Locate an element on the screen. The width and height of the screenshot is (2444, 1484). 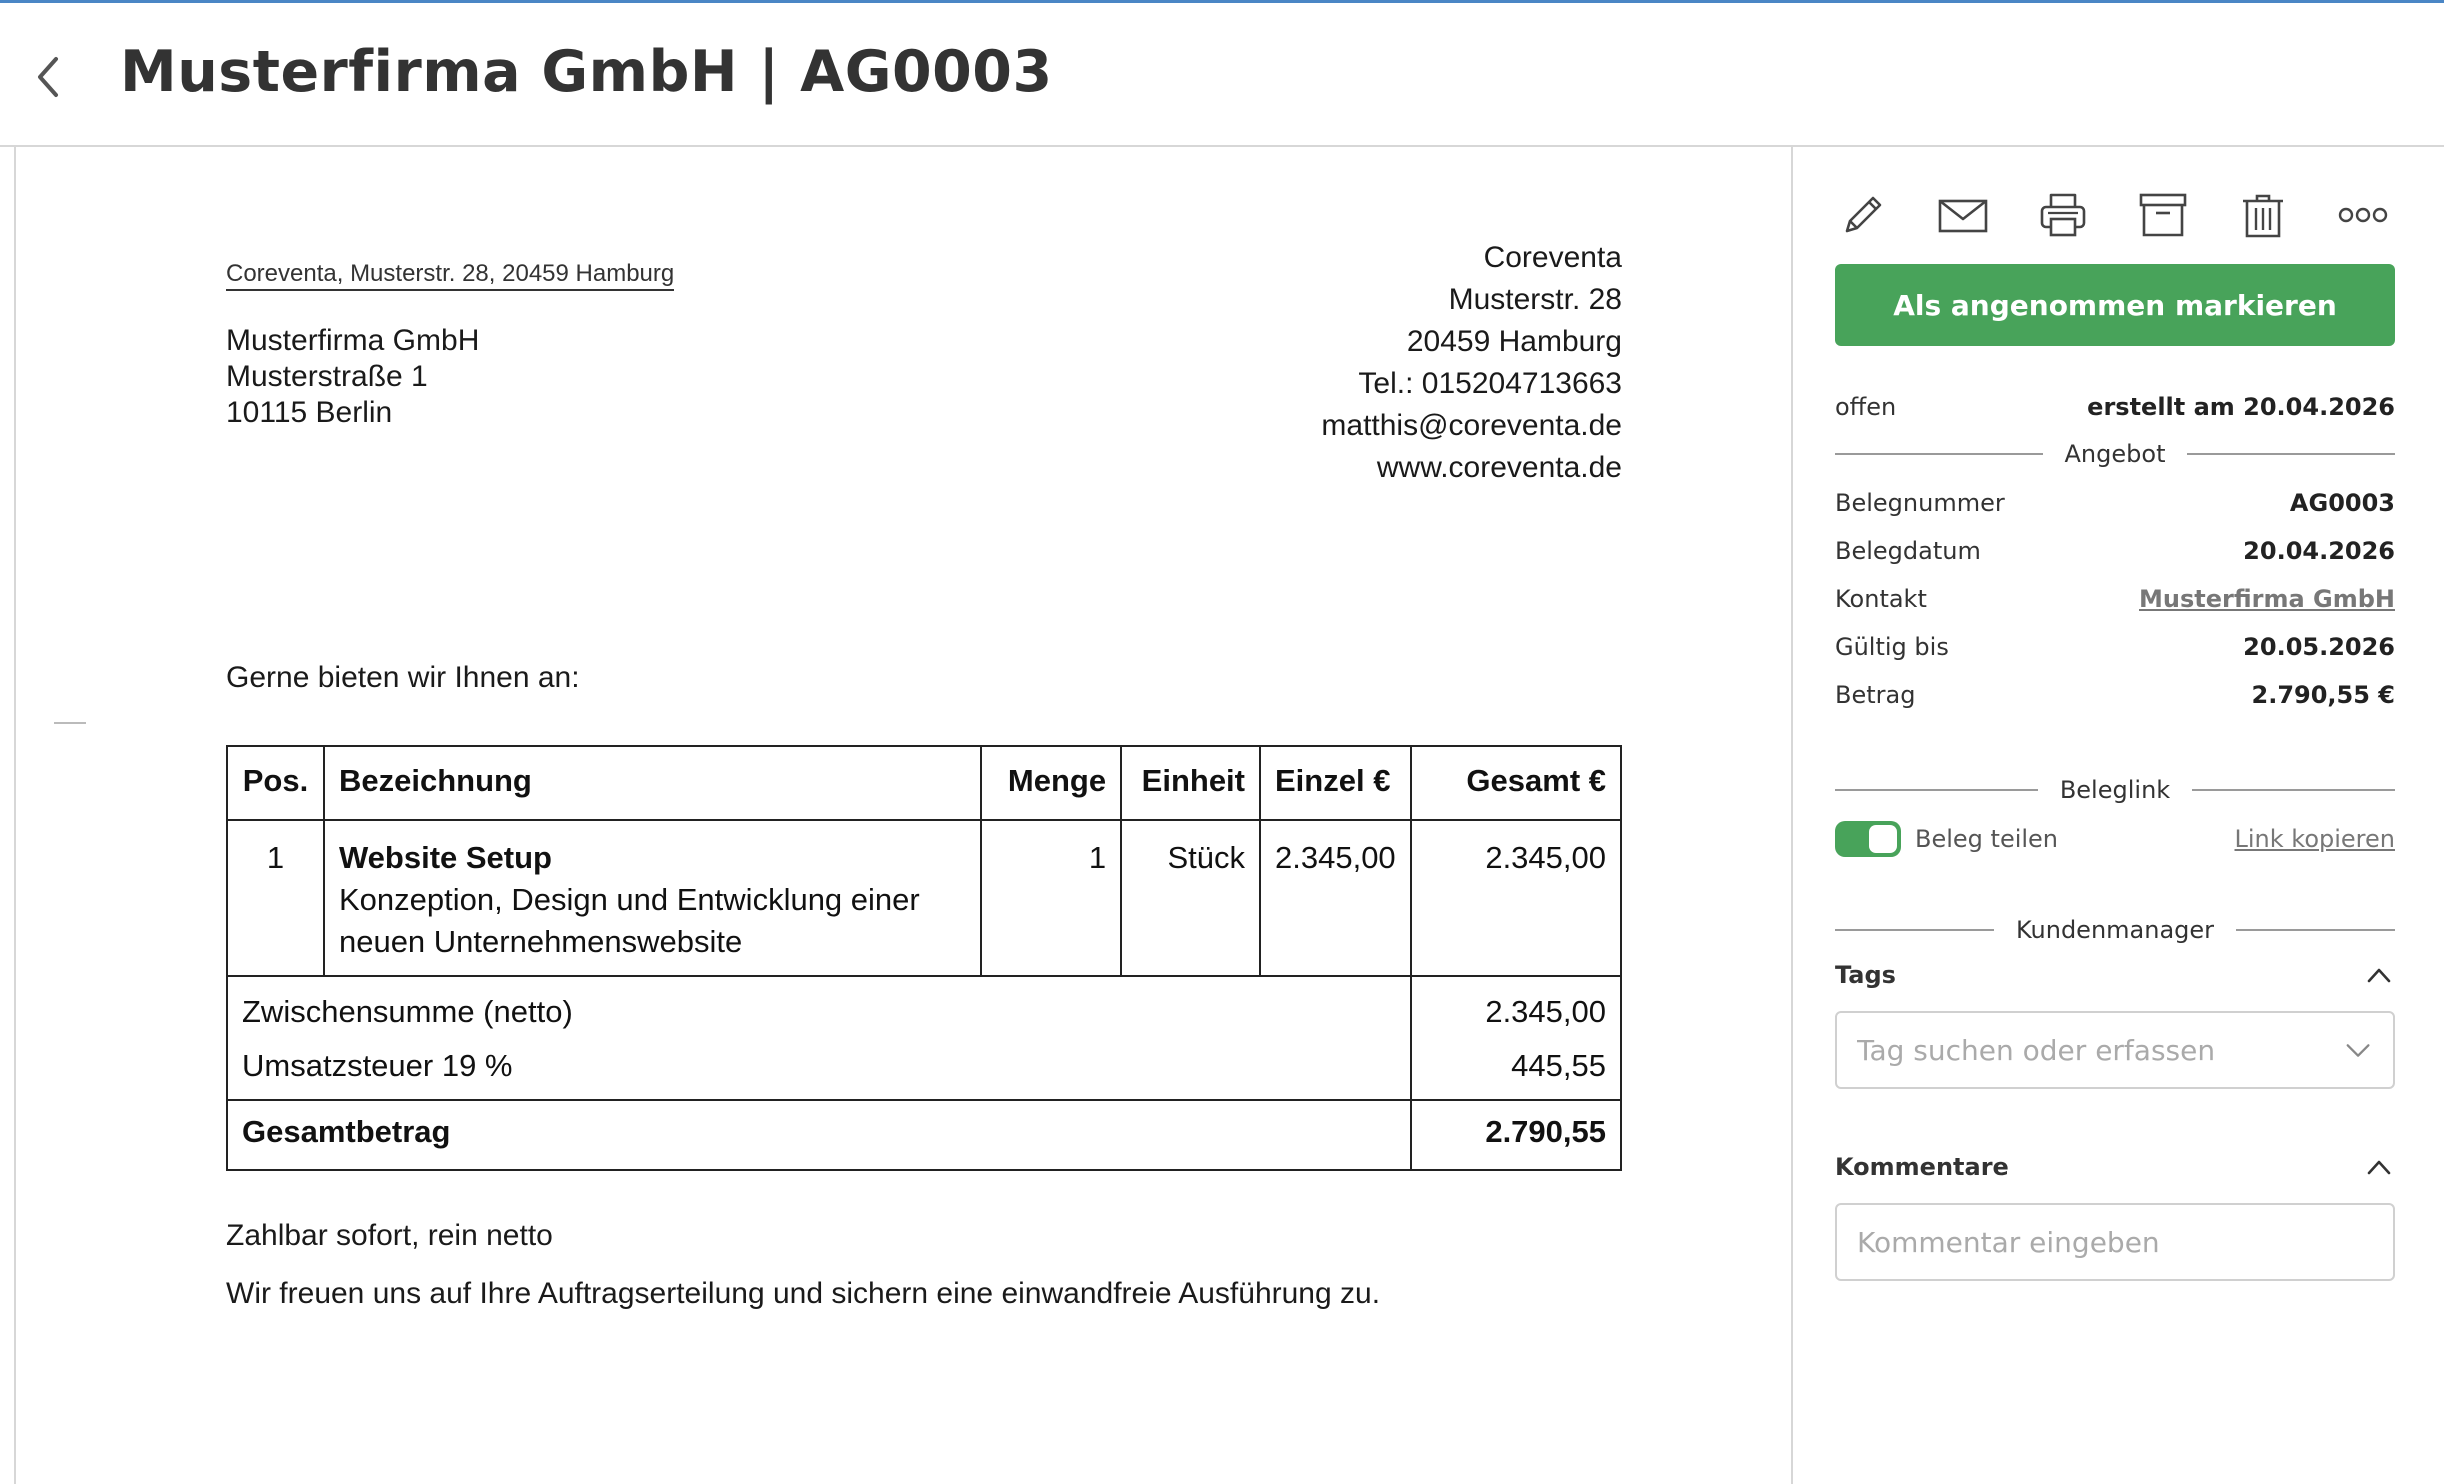
more-icon is located at coordinates (2363, 215).